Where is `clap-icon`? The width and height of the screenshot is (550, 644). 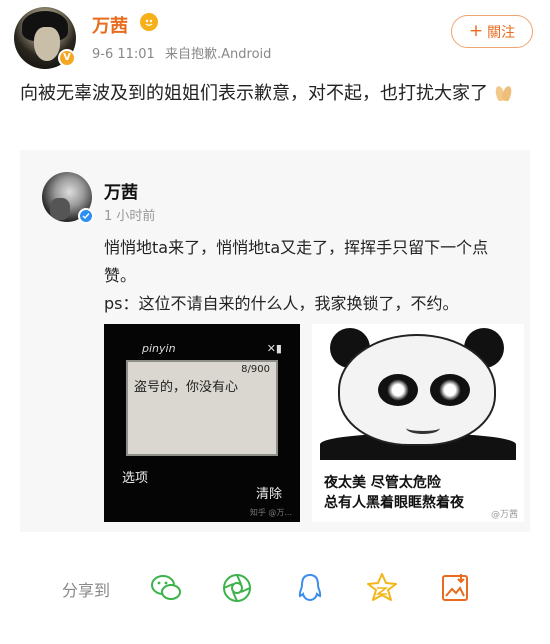
clap-icon is located at coordinates (504, 93).